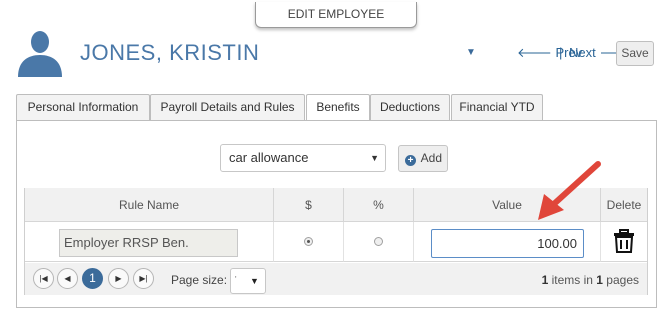 The width and height of the screenshot is (669, 314). I want to click on add-button: + Add, so click(423, 158).